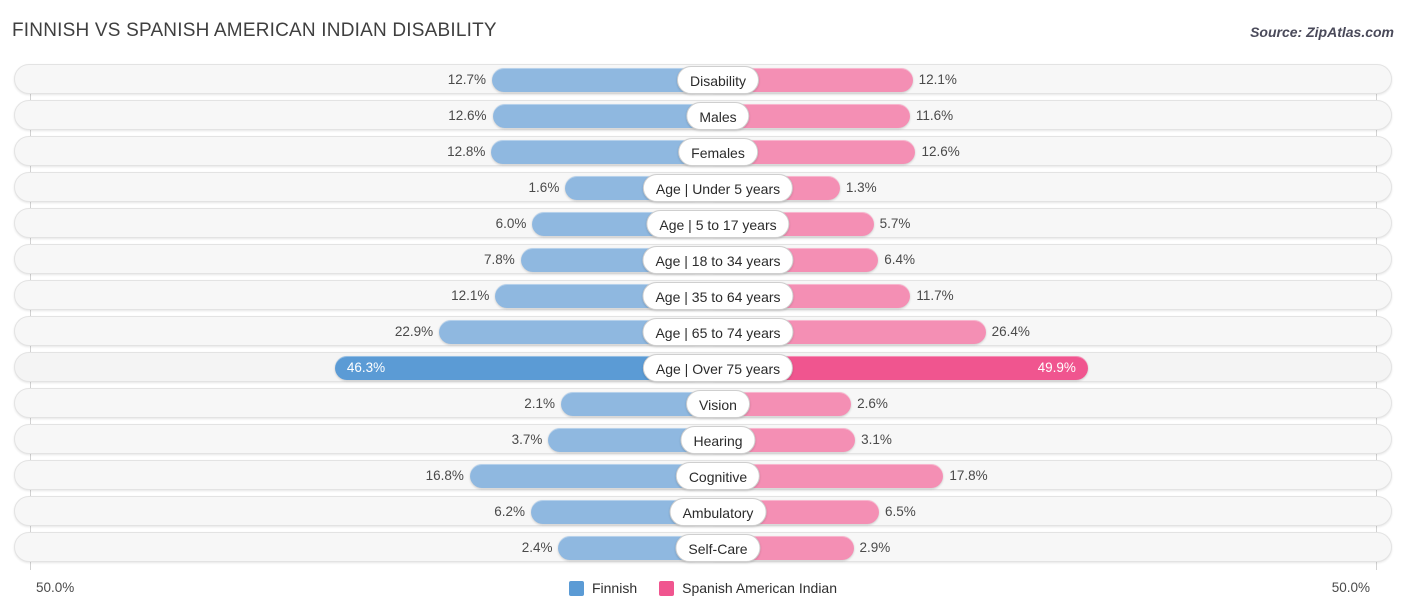 The width and height of the screenshot is (1406, 612). Describe the element at coordinates (511, 223) in the screenshot. I see `value-label-finnish: 6.0%` at that location.